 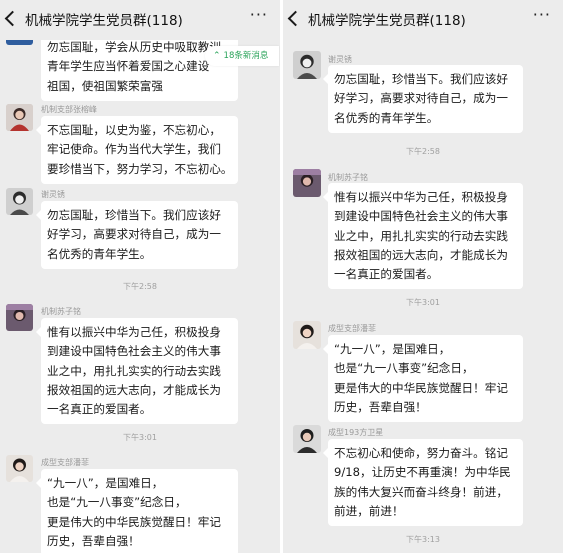 What do you see at coordinates (423, 539) in the screenshot?
I see `timestamp: 下午3:13` at bounding box center [423, 539].